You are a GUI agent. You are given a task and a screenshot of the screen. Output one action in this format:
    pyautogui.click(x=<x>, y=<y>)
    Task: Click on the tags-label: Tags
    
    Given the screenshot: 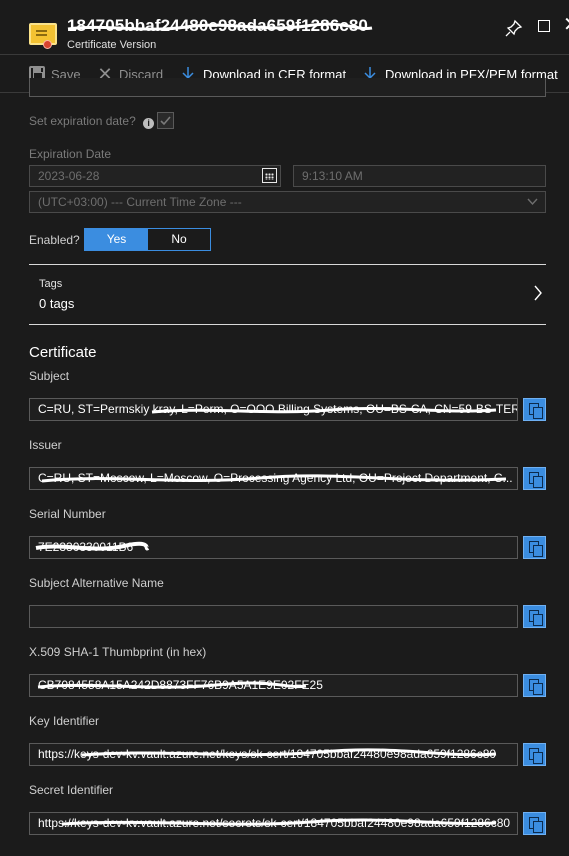 What is the action you would take?
    pyautogui.click(x=51, y=284)
    